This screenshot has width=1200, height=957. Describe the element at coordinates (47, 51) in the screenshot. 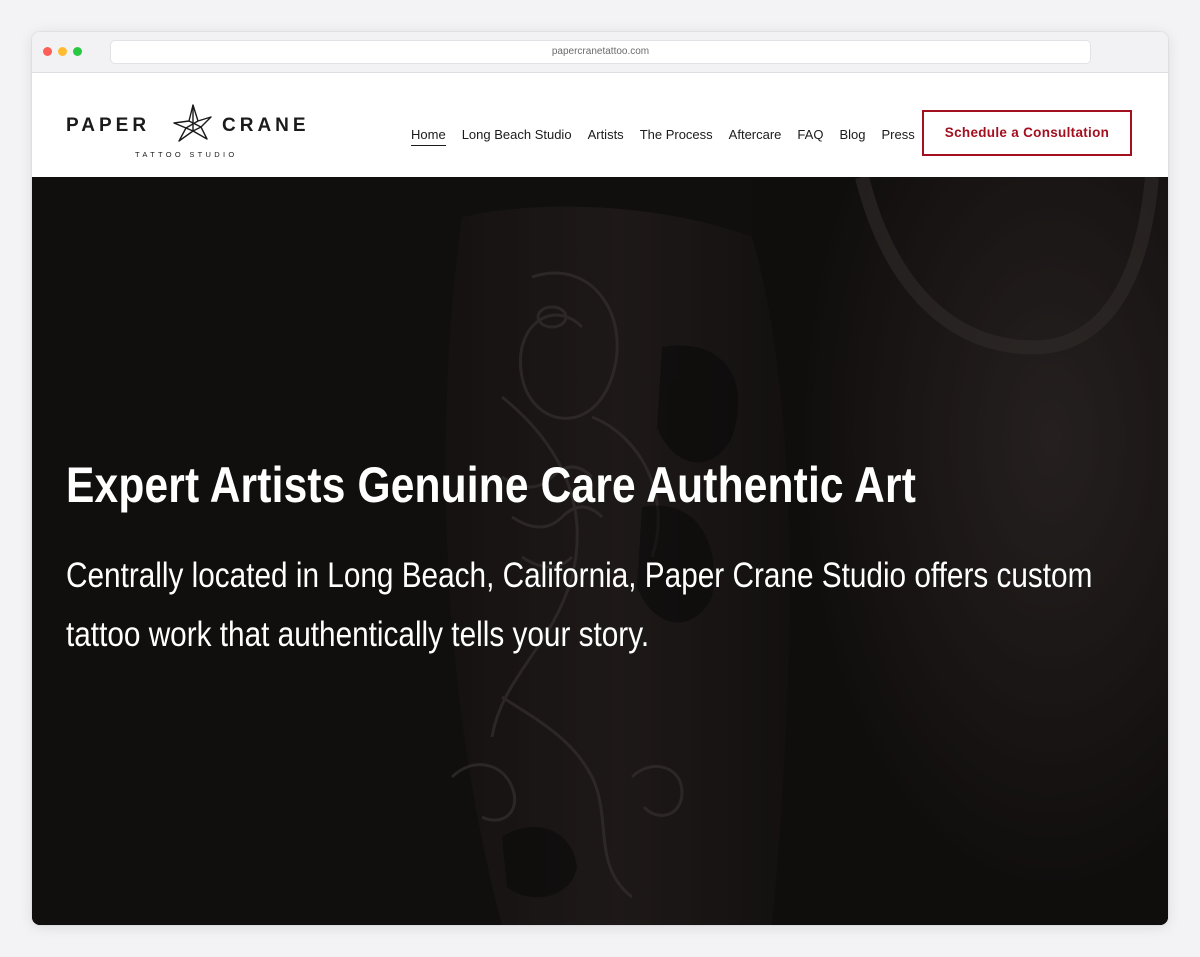

I see `close-window-button` at that location.